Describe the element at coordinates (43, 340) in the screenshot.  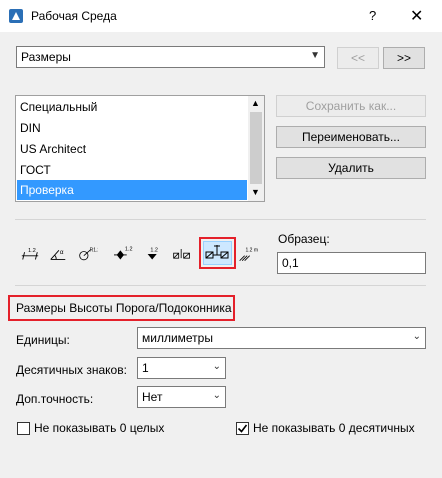
I see `units-label: Единицы:` at that location.